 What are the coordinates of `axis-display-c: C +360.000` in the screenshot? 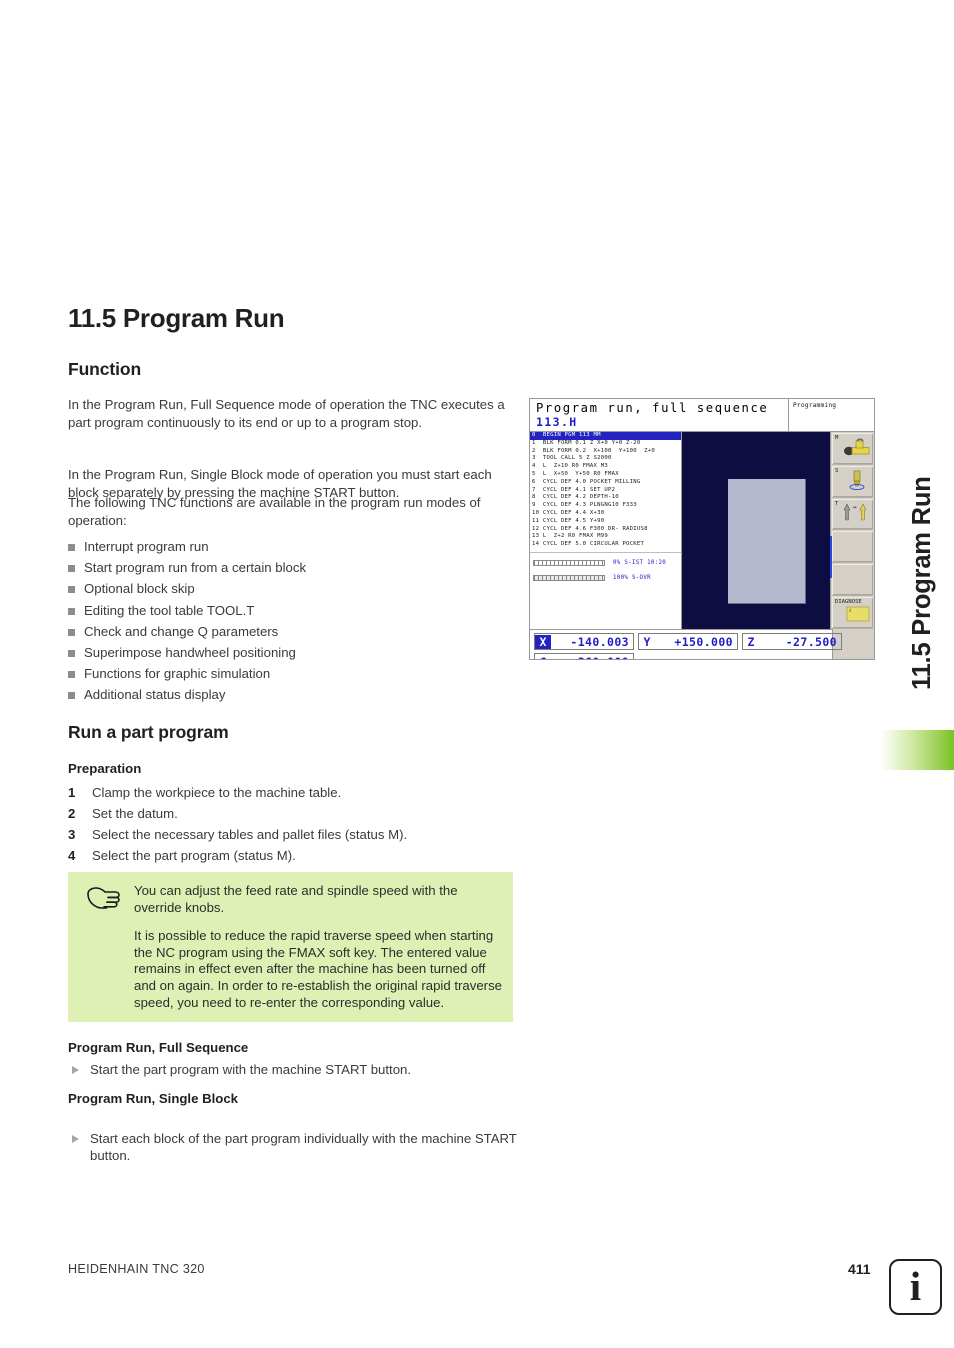 It's located at (584, 656).